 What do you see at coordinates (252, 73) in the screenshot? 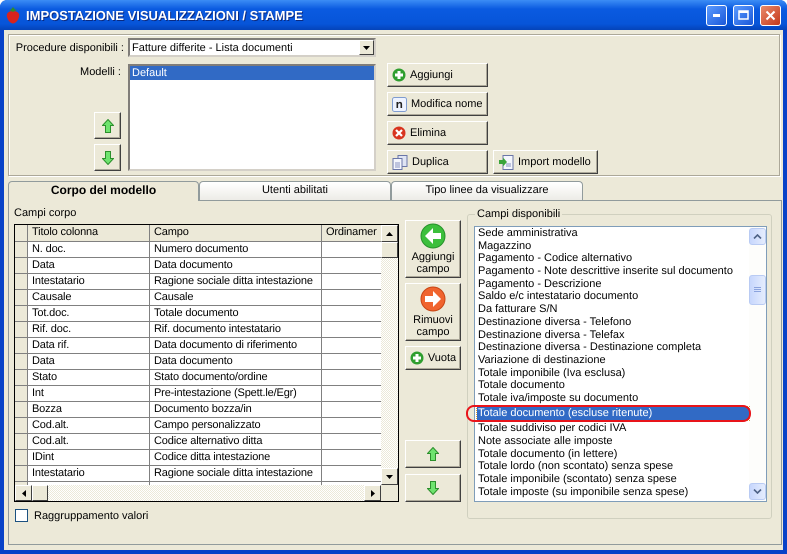
I see `list-item: Default` at bounding box center [252, 73].